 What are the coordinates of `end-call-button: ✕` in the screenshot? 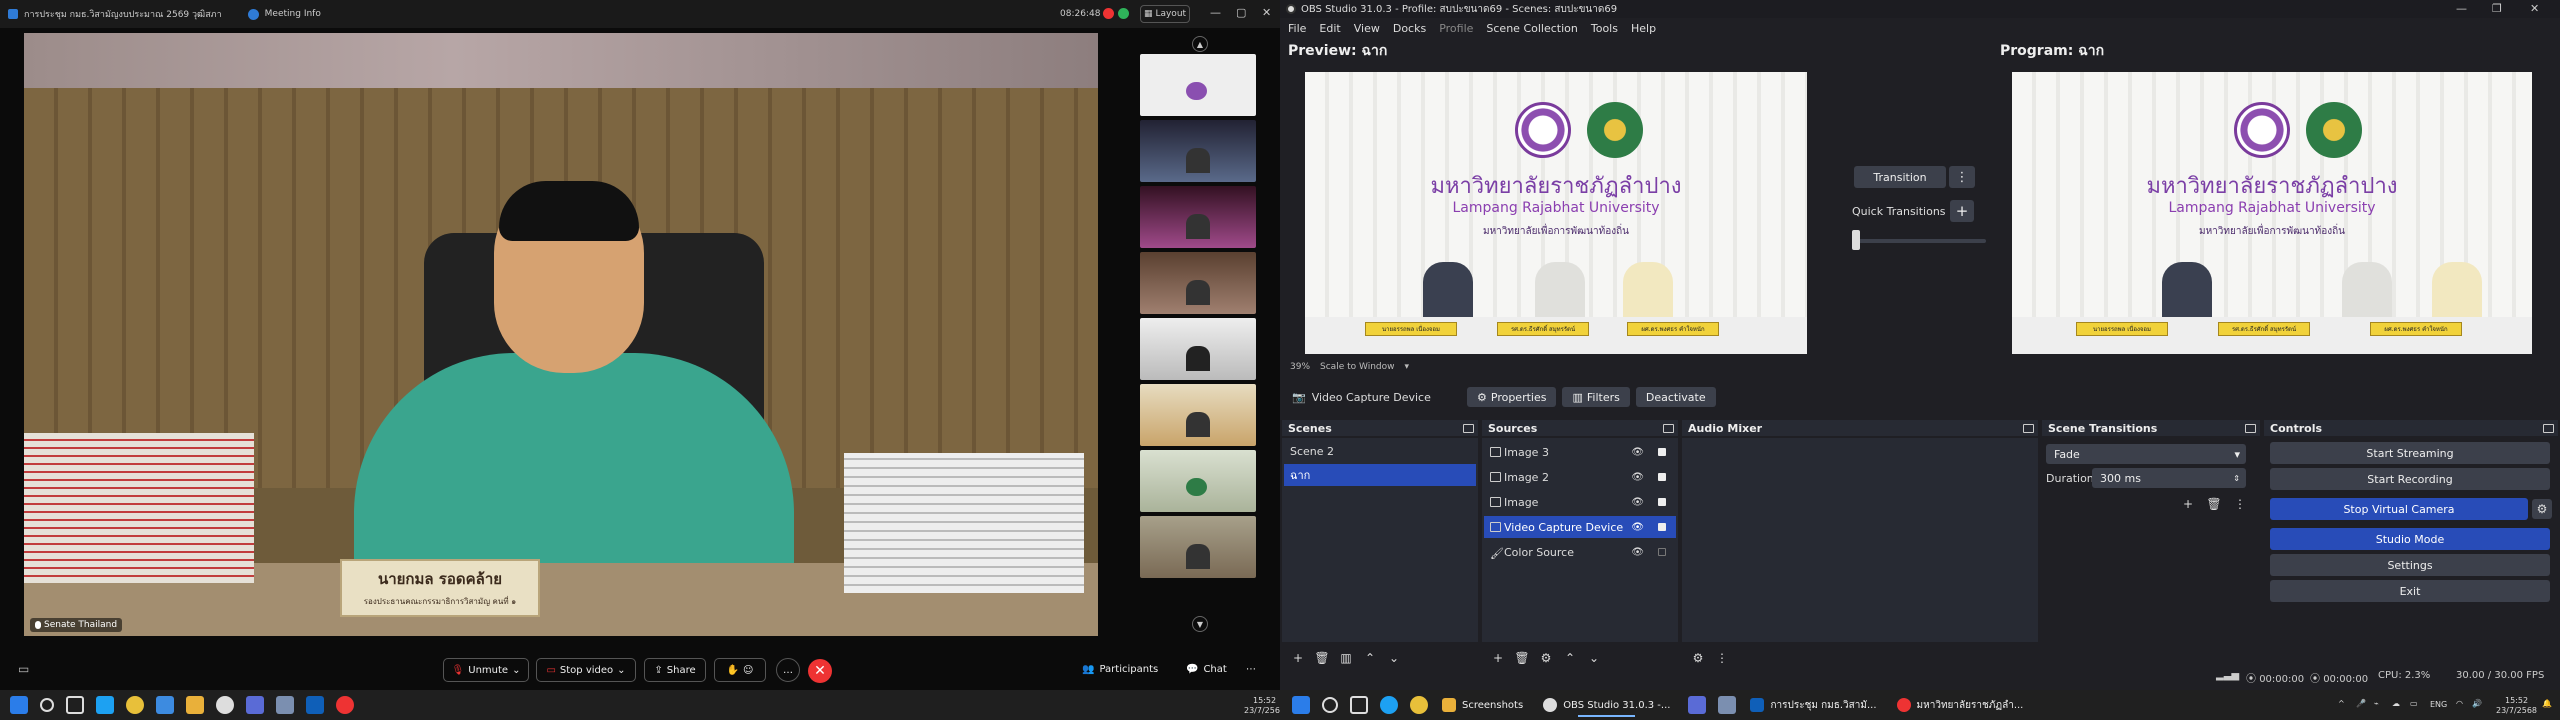 It's located at (820, 671).